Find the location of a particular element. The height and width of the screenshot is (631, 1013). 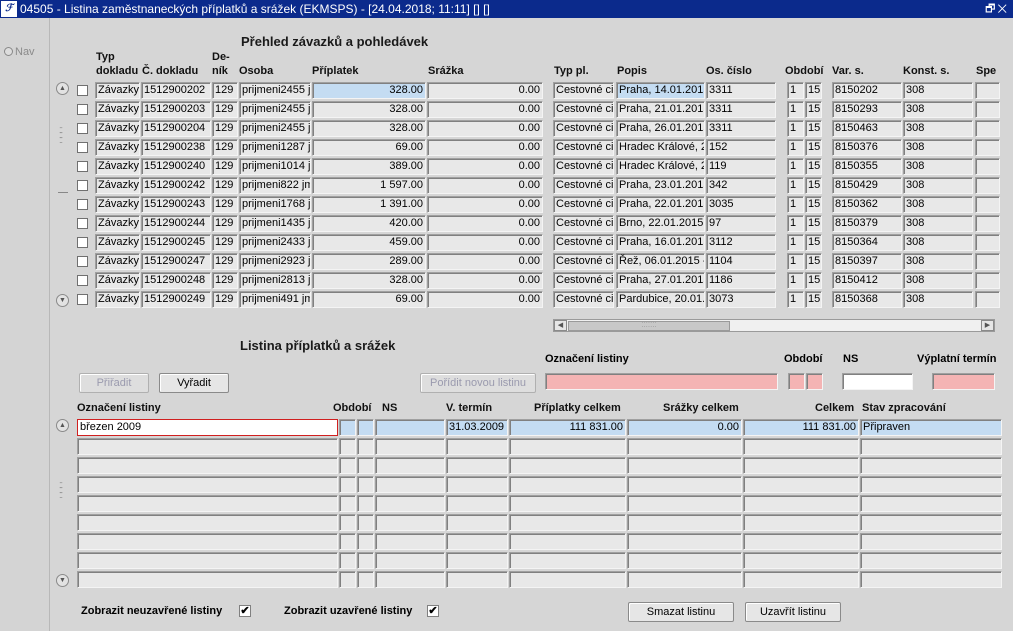

overview-cell-doklad: 1512900247 is located at coordinates (176, 261).